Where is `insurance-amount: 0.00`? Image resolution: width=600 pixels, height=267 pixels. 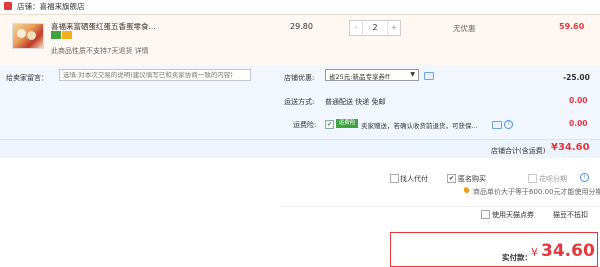 insurance-amount: 0.00 is located at coordinates (578, 123).